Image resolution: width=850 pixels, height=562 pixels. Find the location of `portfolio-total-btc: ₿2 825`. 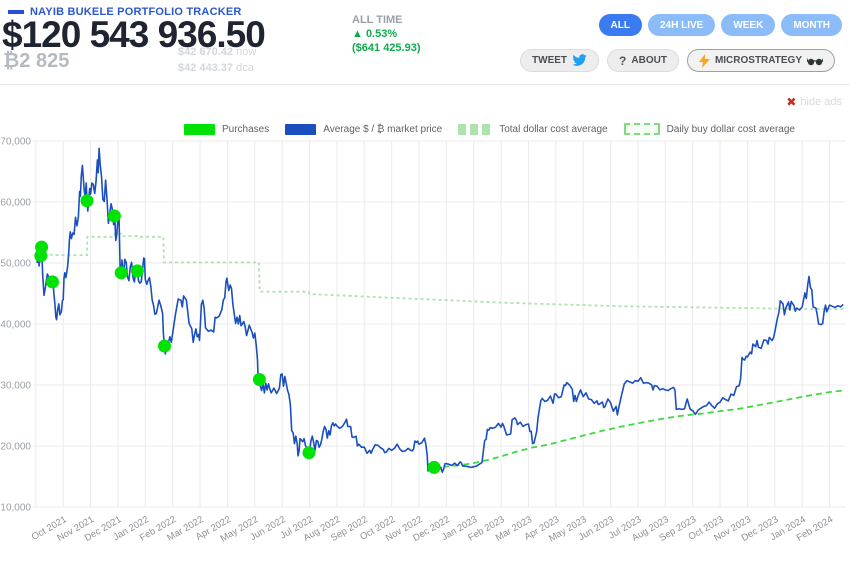

portfolio-total-btc: ₿2 825 is located at coordinates (36, 61).